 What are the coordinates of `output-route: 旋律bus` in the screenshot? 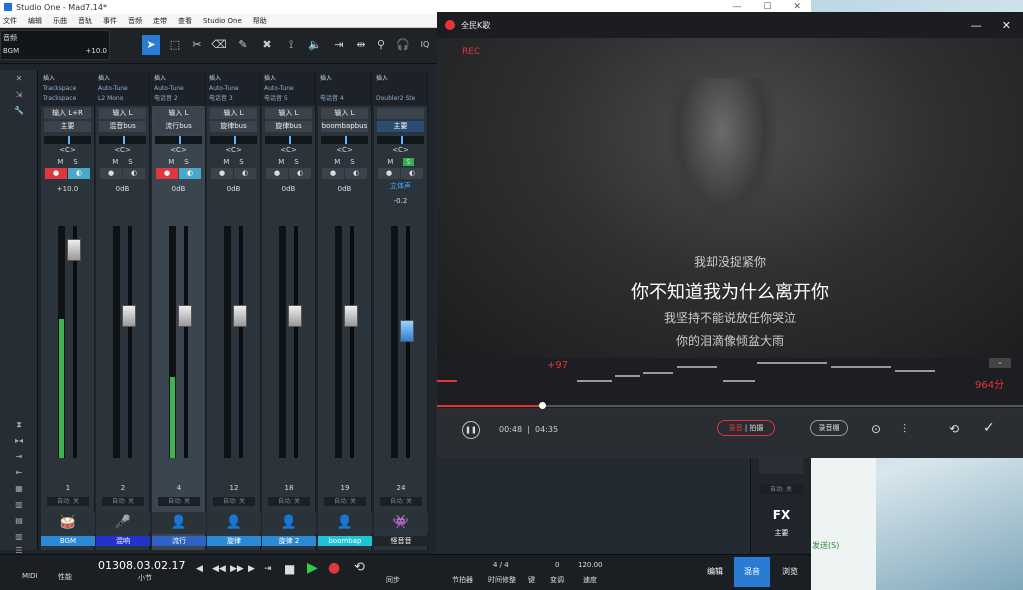 It's located at (288, 126).